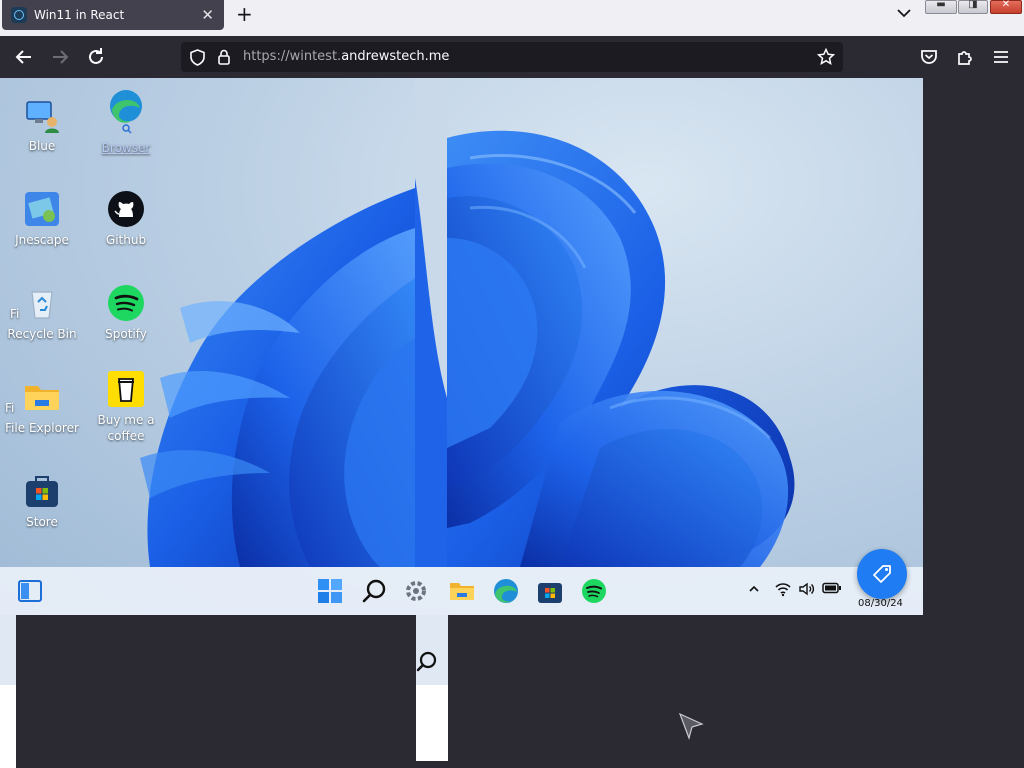  I want to click on back-arrow-icon, so click(24, 57).